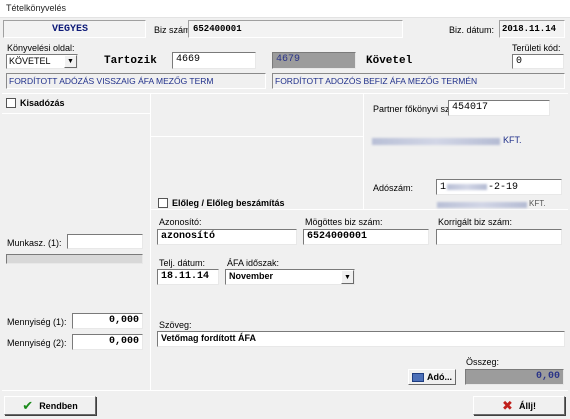 This screenshot has width=570, height=419. Describe the element at coordinates (514, 377) in the screenshot. I see `osszeg-value: 0,00` at that location.